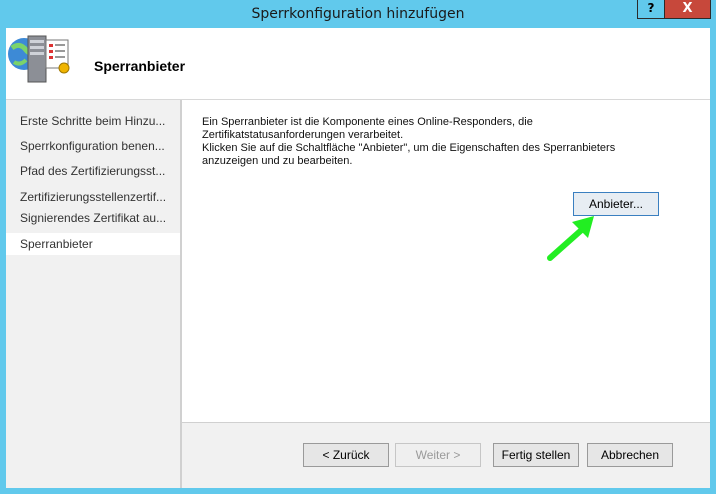  Describe the element at coordinates (39, 59) in the screenshot. I see `server-certificate-icon` at that location.